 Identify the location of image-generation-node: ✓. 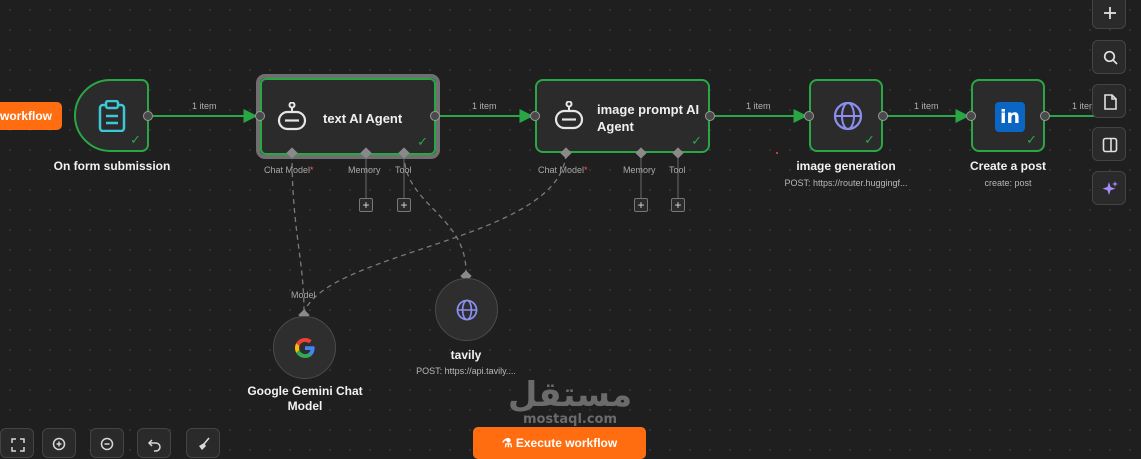
(846, 115).